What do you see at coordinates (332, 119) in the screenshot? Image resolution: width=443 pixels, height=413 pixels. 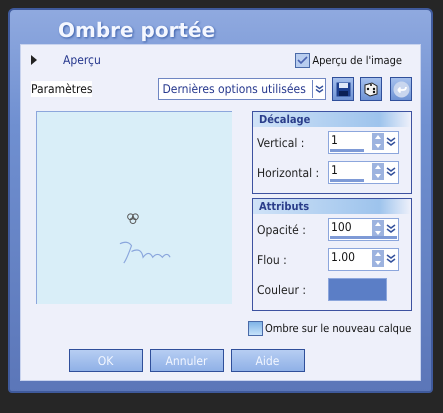 I see `group-title: Décalage` at bounding box center [332, 119].